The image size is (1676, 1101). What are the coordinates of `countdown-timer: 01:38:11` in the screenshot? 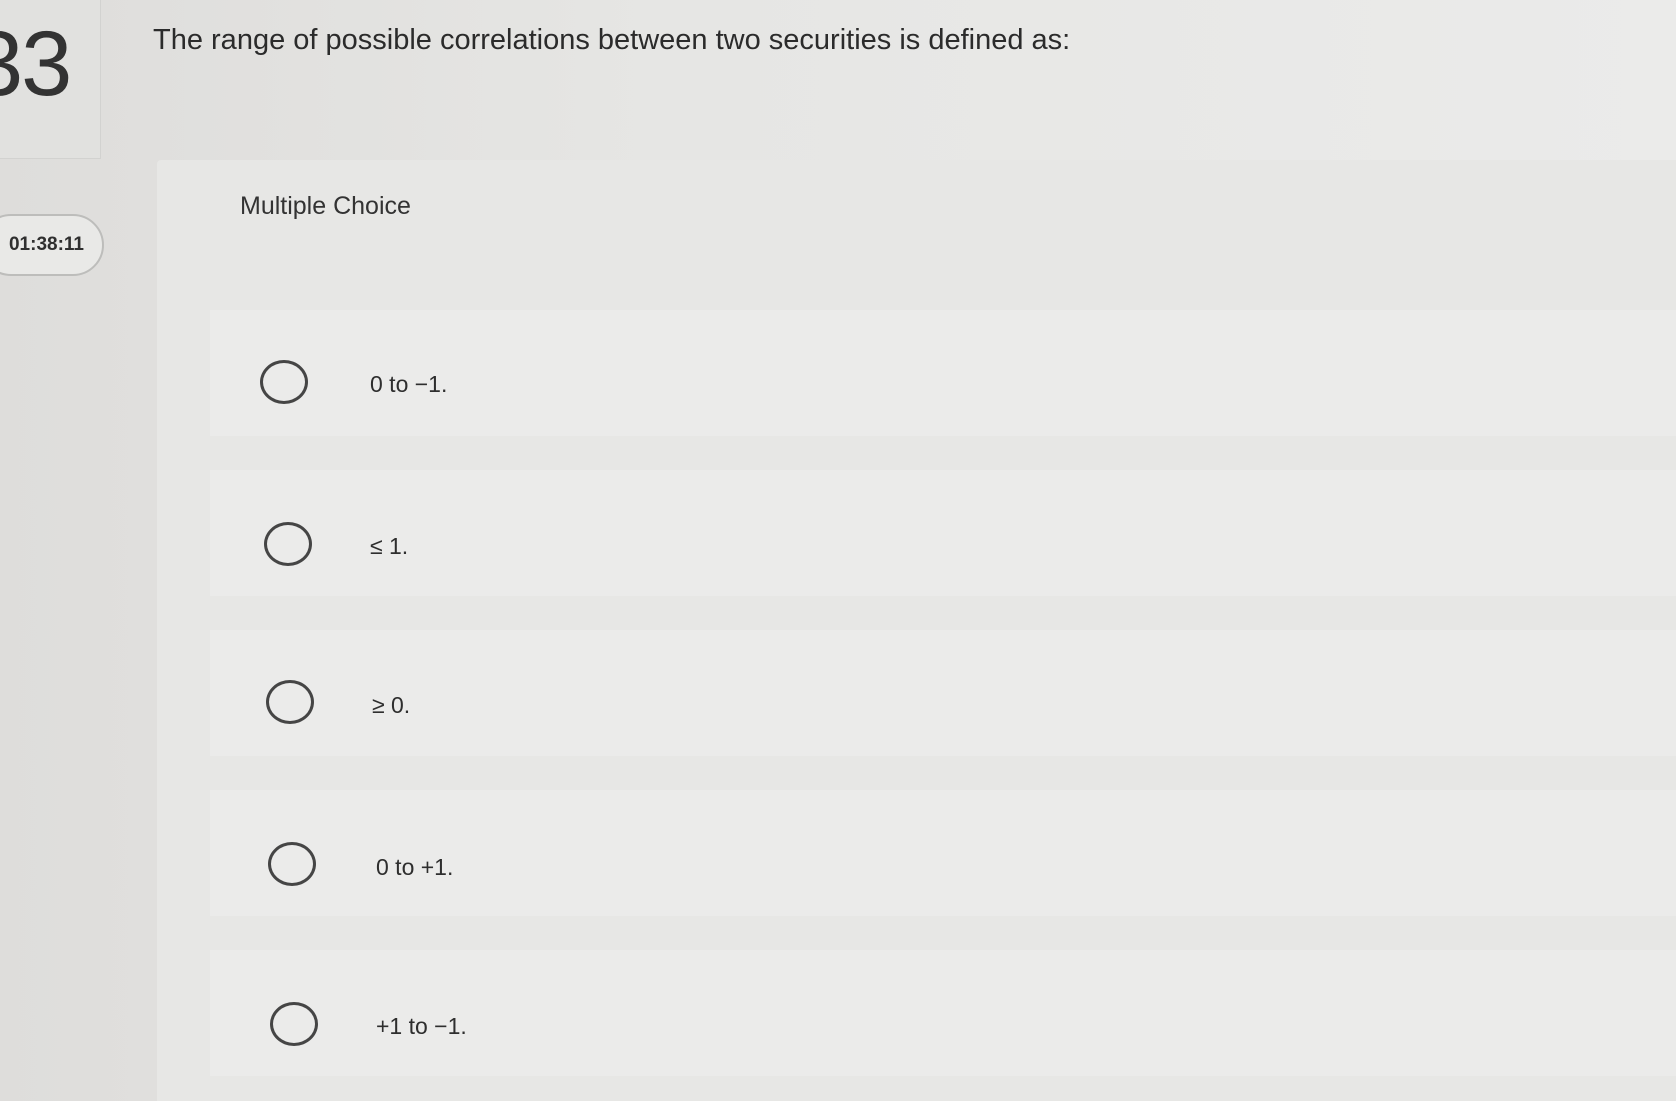 It's located at (52, 245).